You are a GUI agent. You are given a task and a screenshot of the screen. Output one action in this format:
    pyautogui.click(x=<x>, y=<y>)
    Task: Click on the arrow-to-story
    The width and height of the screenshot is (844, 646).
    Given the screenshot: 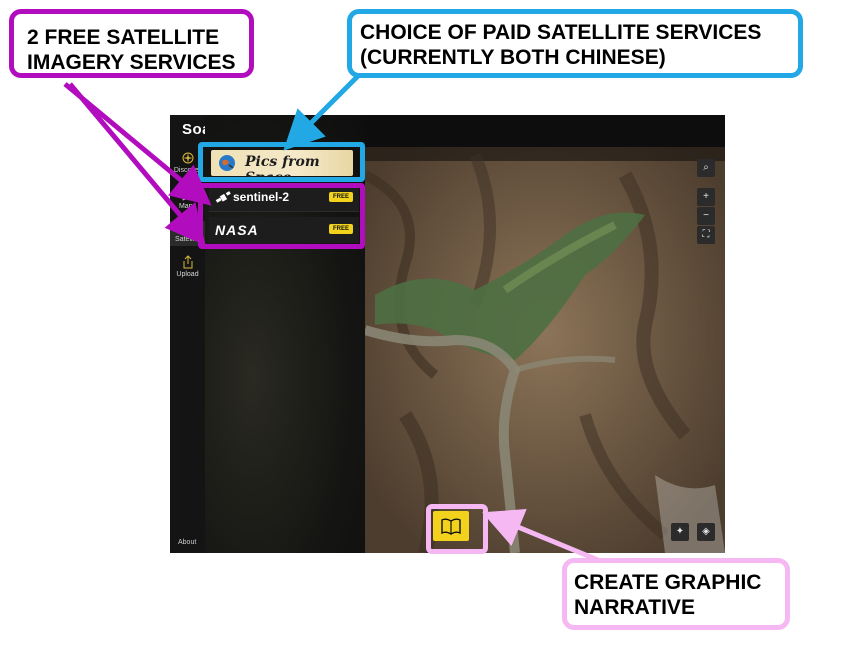 What is the action you would take?
    pyautogui.click(x=540, y=536)
    